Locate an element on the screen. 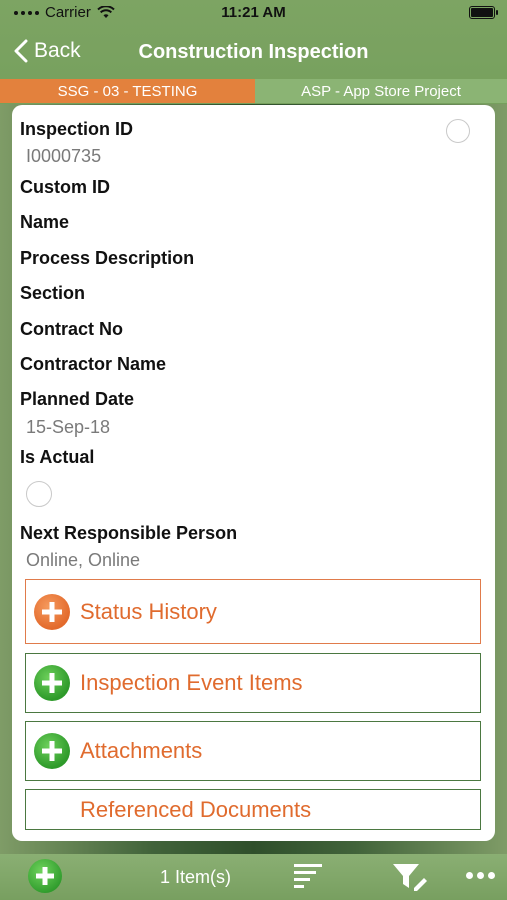 This screenshot has height=900, width=507. inspection-event-items-label: Inspection Event Items is located at coordinates (191, 682).